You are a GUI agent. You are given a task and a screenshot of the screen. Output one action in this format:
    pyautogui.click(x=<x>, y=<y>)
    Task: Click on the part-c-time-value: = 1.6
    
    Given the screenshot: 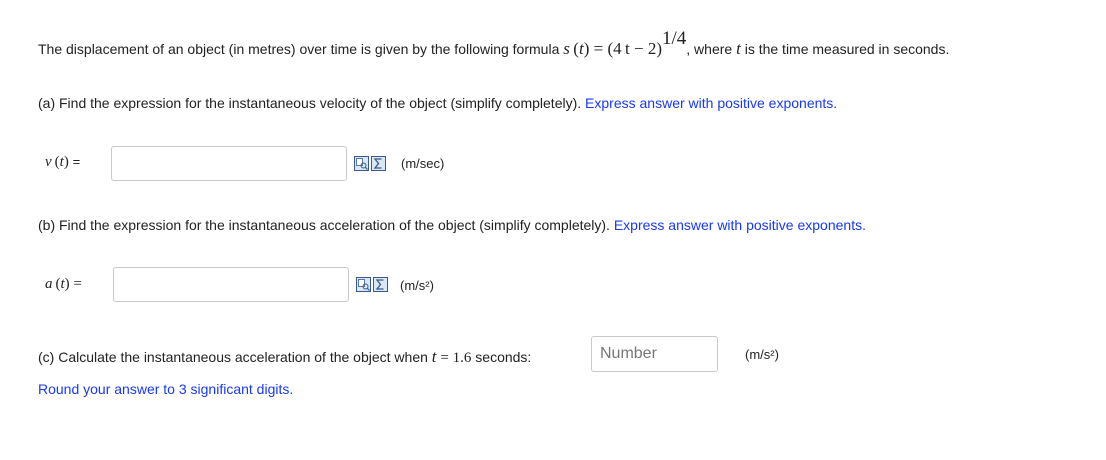 What is the action you would take?
    pyautogui.click(x=456, y=358)
    